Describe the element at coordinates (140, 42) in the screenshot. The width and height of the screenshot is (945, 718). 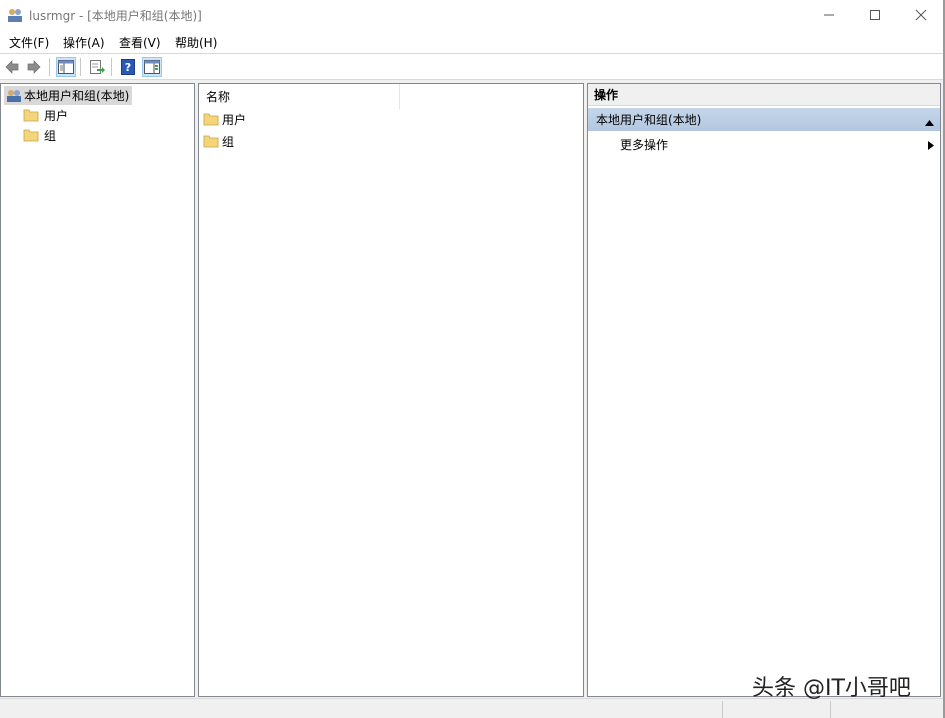
I see `menu-view: 查看(V)` at that location.